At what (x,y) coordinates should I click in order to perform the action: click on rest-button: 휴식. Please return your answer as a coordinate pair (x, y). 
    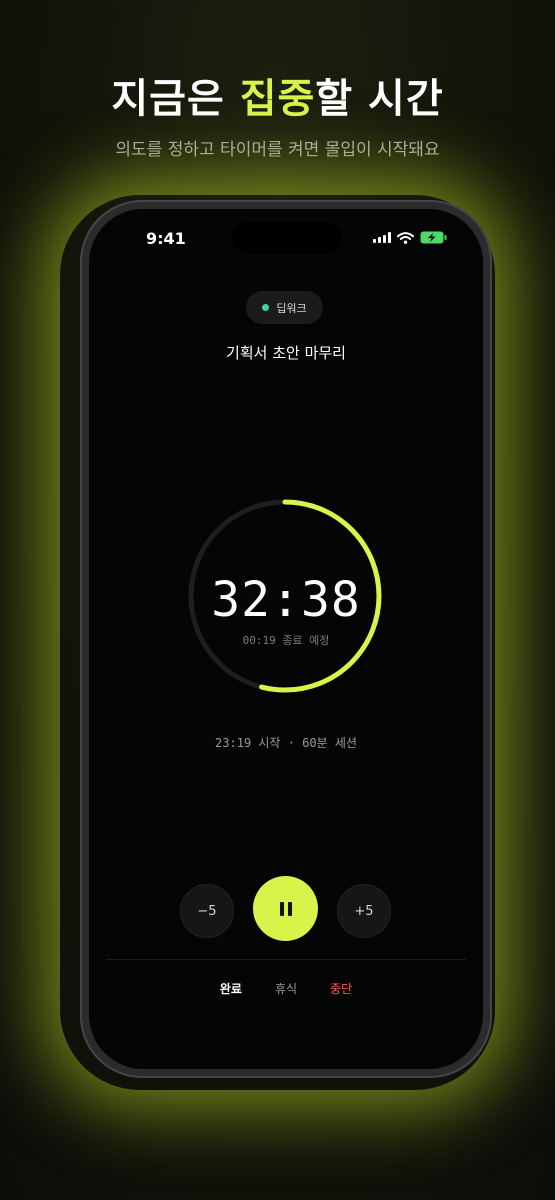
    Looking at the image, I should click on (286, 988).